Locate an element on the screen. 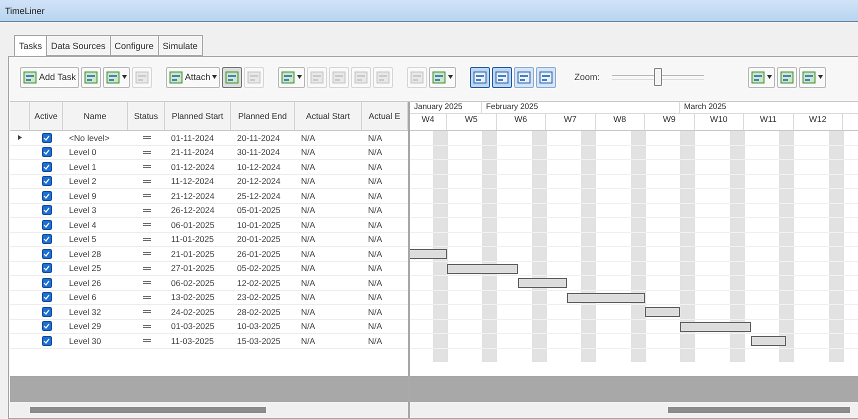  slider-thumb is located at coordinates (658, 77).